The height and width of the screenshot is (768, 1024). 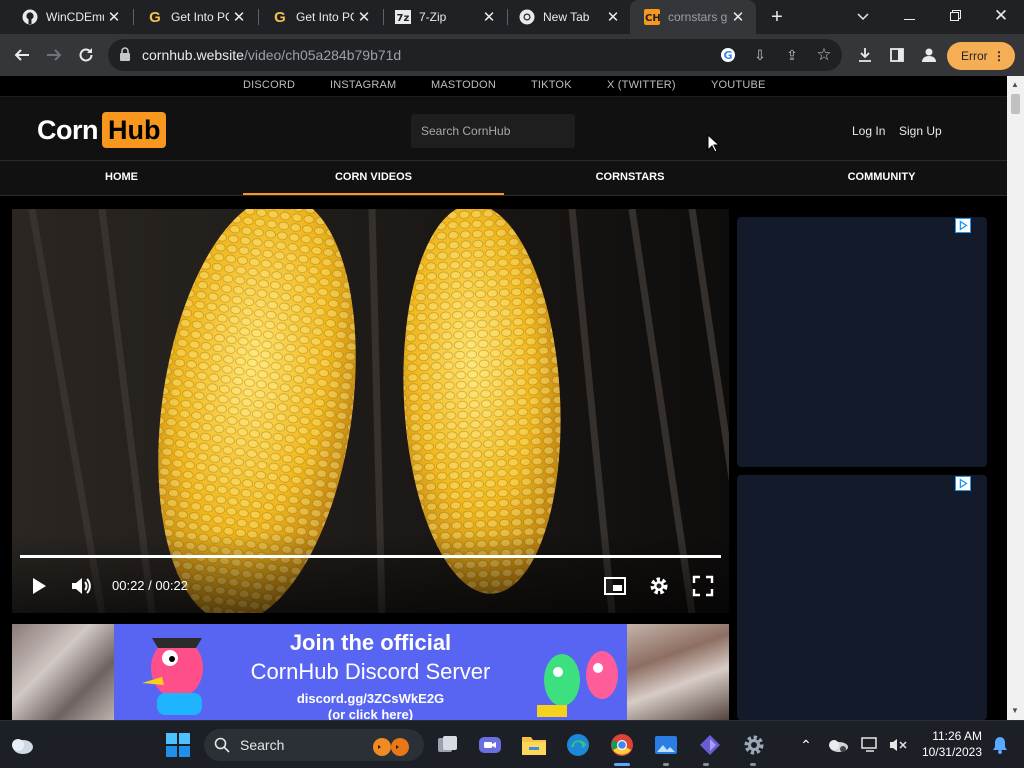 I want to click on volume-icon, so click(x=82, y=586).